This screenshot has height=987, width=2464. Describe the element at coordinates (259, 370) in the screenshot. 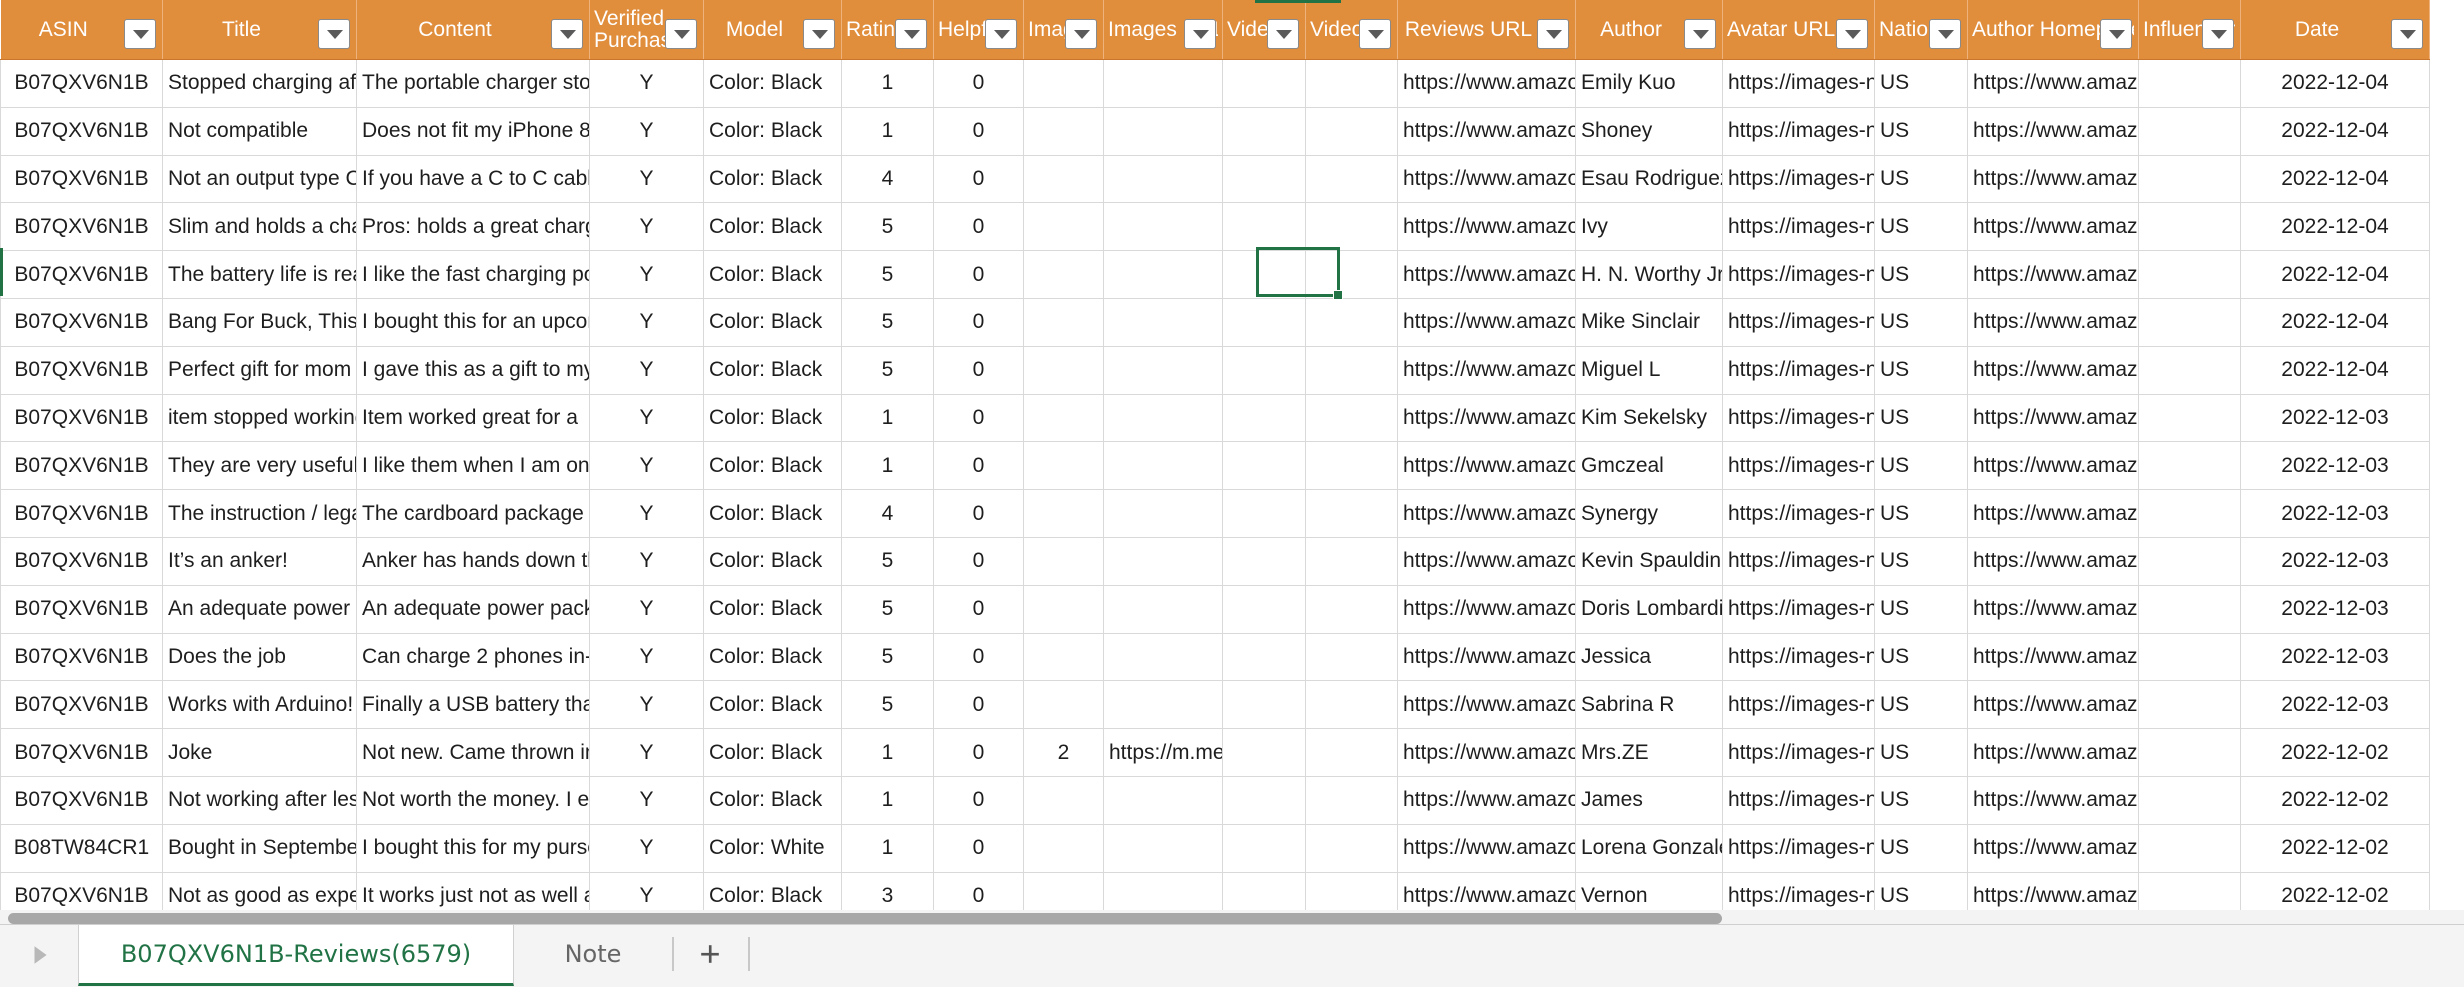

I see `cell-title: Perfect gift for mom` at that location.